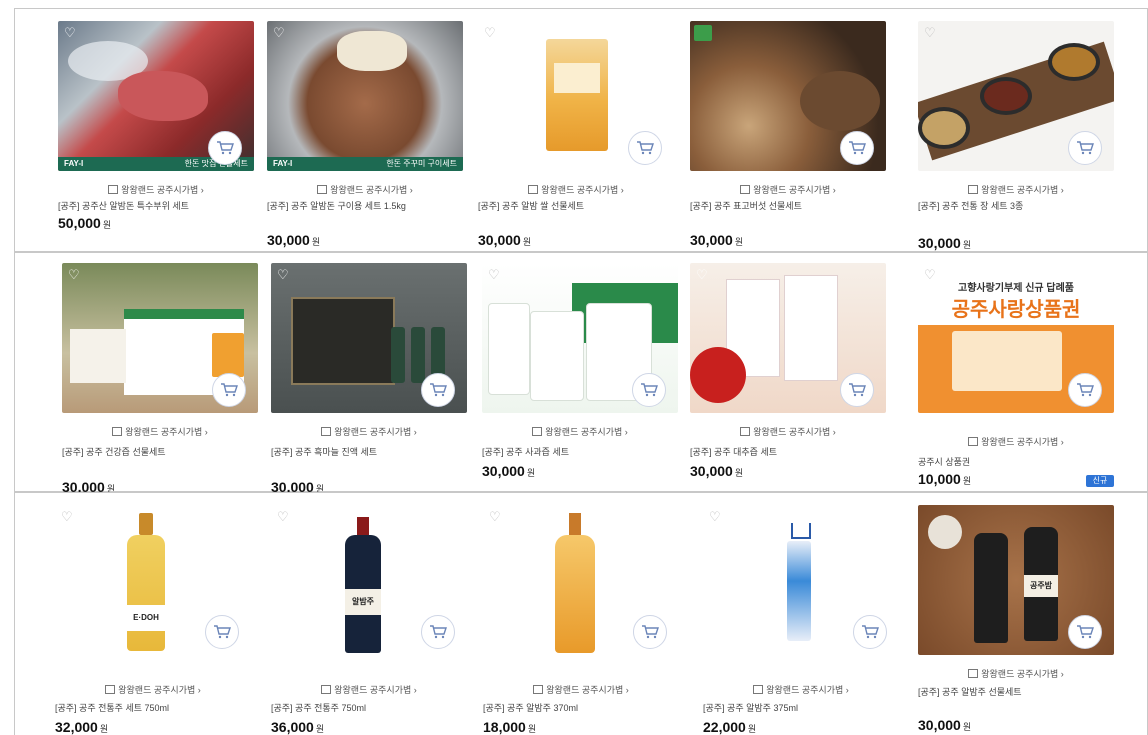 The image size is (1148, 735). Describe the element at coordinates (510, 727) in the screenshot. I see `product-price: 18,000 원` at that location.